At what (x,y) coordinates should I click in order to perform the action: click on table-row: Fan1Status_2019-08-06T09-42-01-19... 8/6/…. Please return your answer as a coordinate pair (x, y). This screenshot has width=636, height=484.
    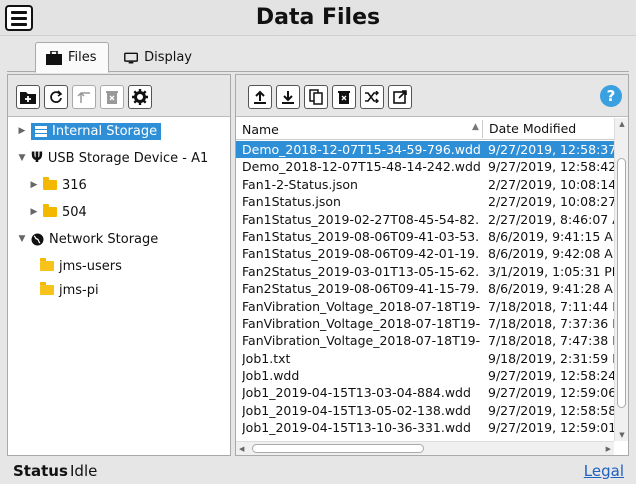
    Looking at the image, I should click on (426, 253).